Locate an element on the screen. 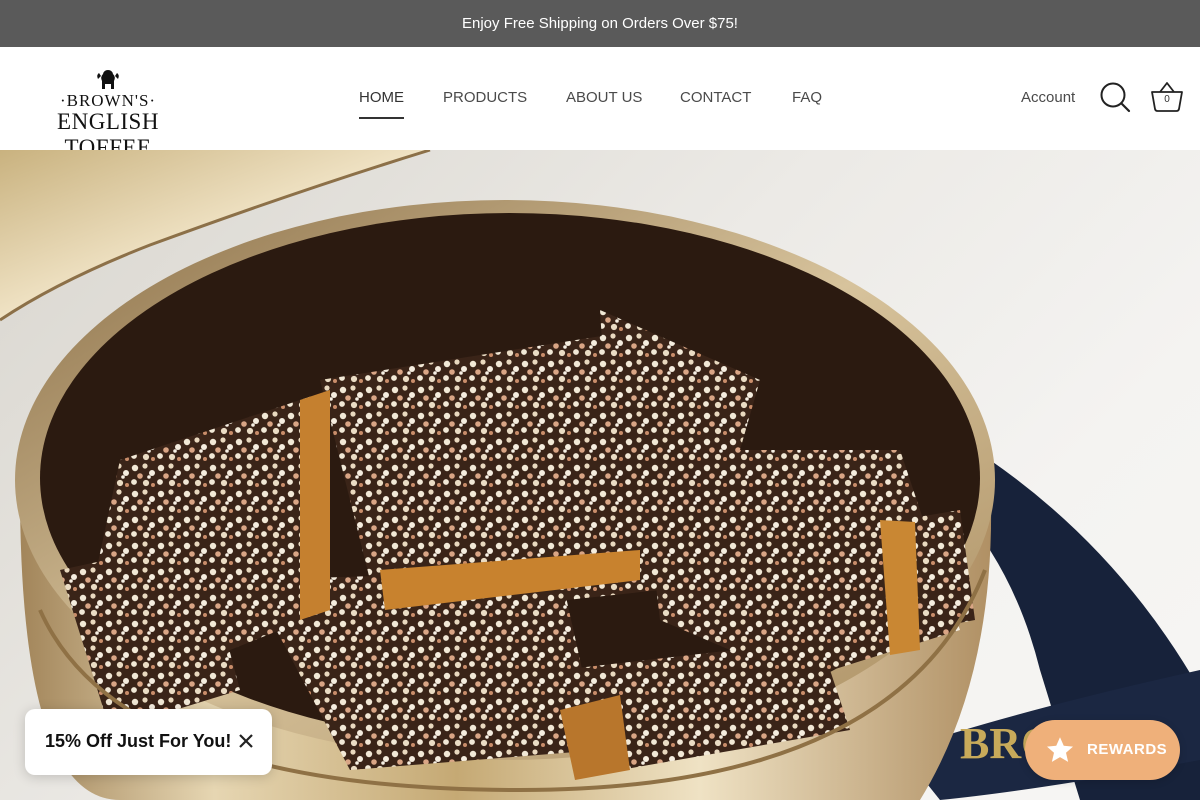 The height and width of the screenshot is (800, 1200). announcement-text: Enjoy Free Shipping on Orders Over $75! is located at coordinates (600, 23).